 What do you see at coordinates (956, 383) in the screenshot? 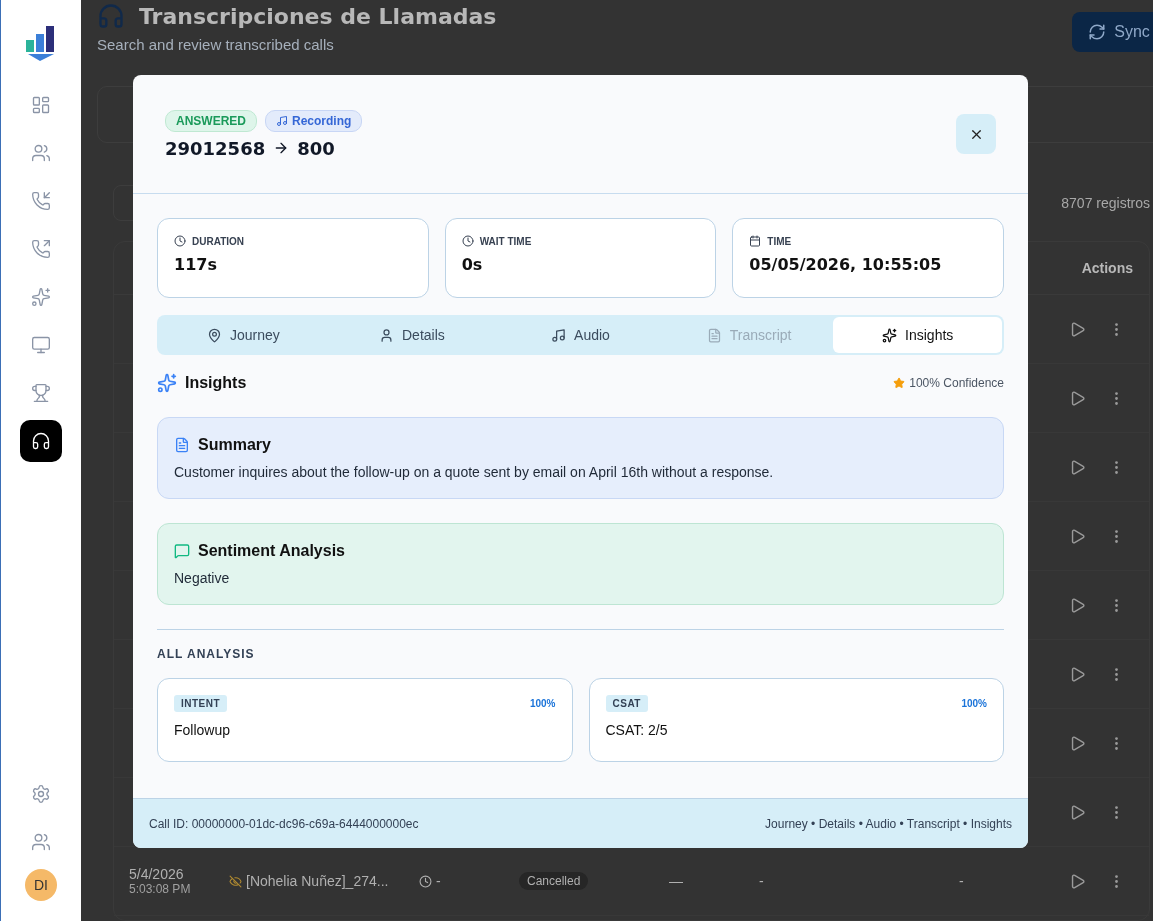
I see `confidence-label: 100% Confidence` at bounding box center [956, 383].